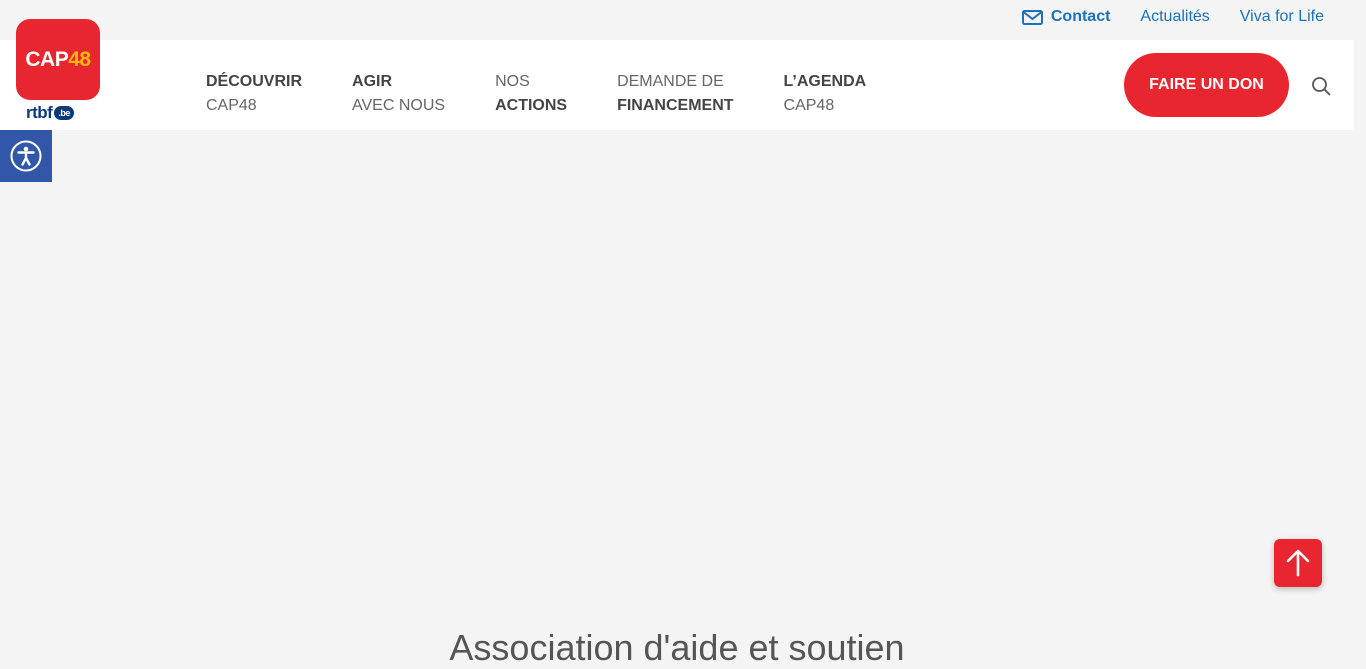 The image size is (1366, 669). I want to click on menu-item-line2: ACTIONS, so click(531, 105).